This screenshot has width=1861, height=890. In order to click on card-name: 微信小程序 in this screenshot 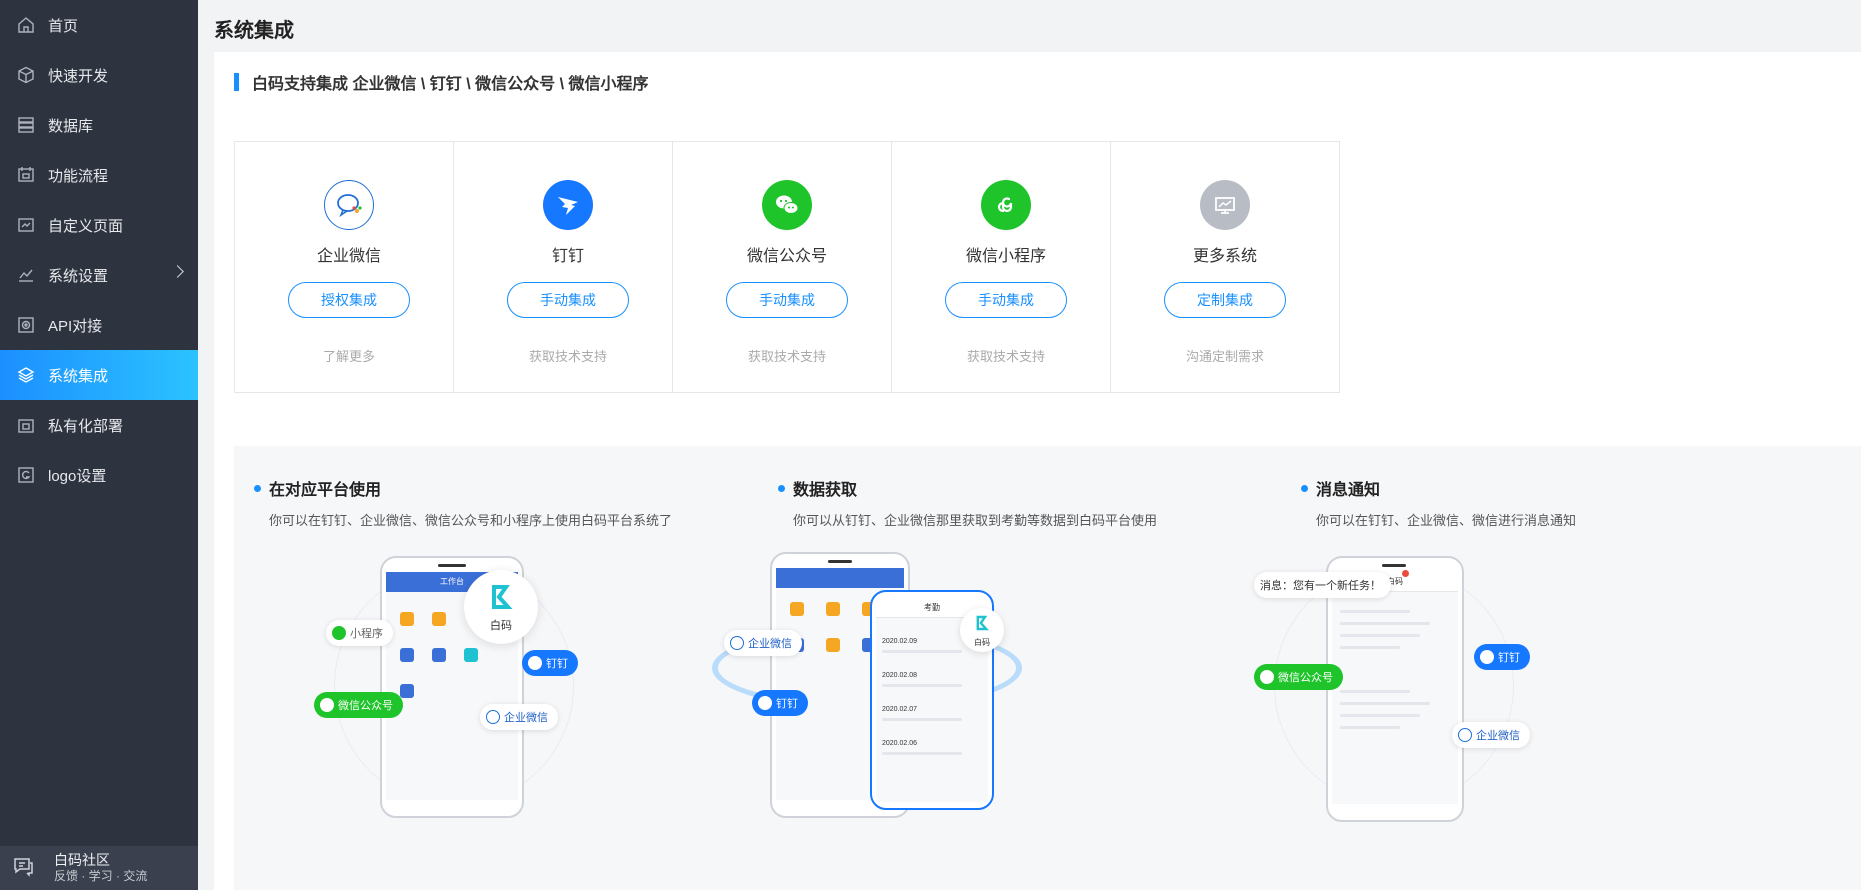, I will do `click(1005, 256)`.